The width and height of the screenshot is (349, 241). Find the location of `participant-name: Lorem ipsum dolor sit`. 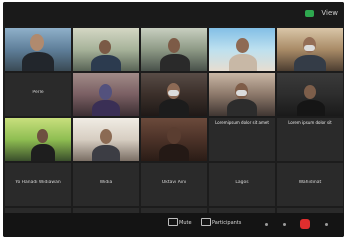

participant-name: Lorem ipsum dolor sit is located at coordinates (310, 122).